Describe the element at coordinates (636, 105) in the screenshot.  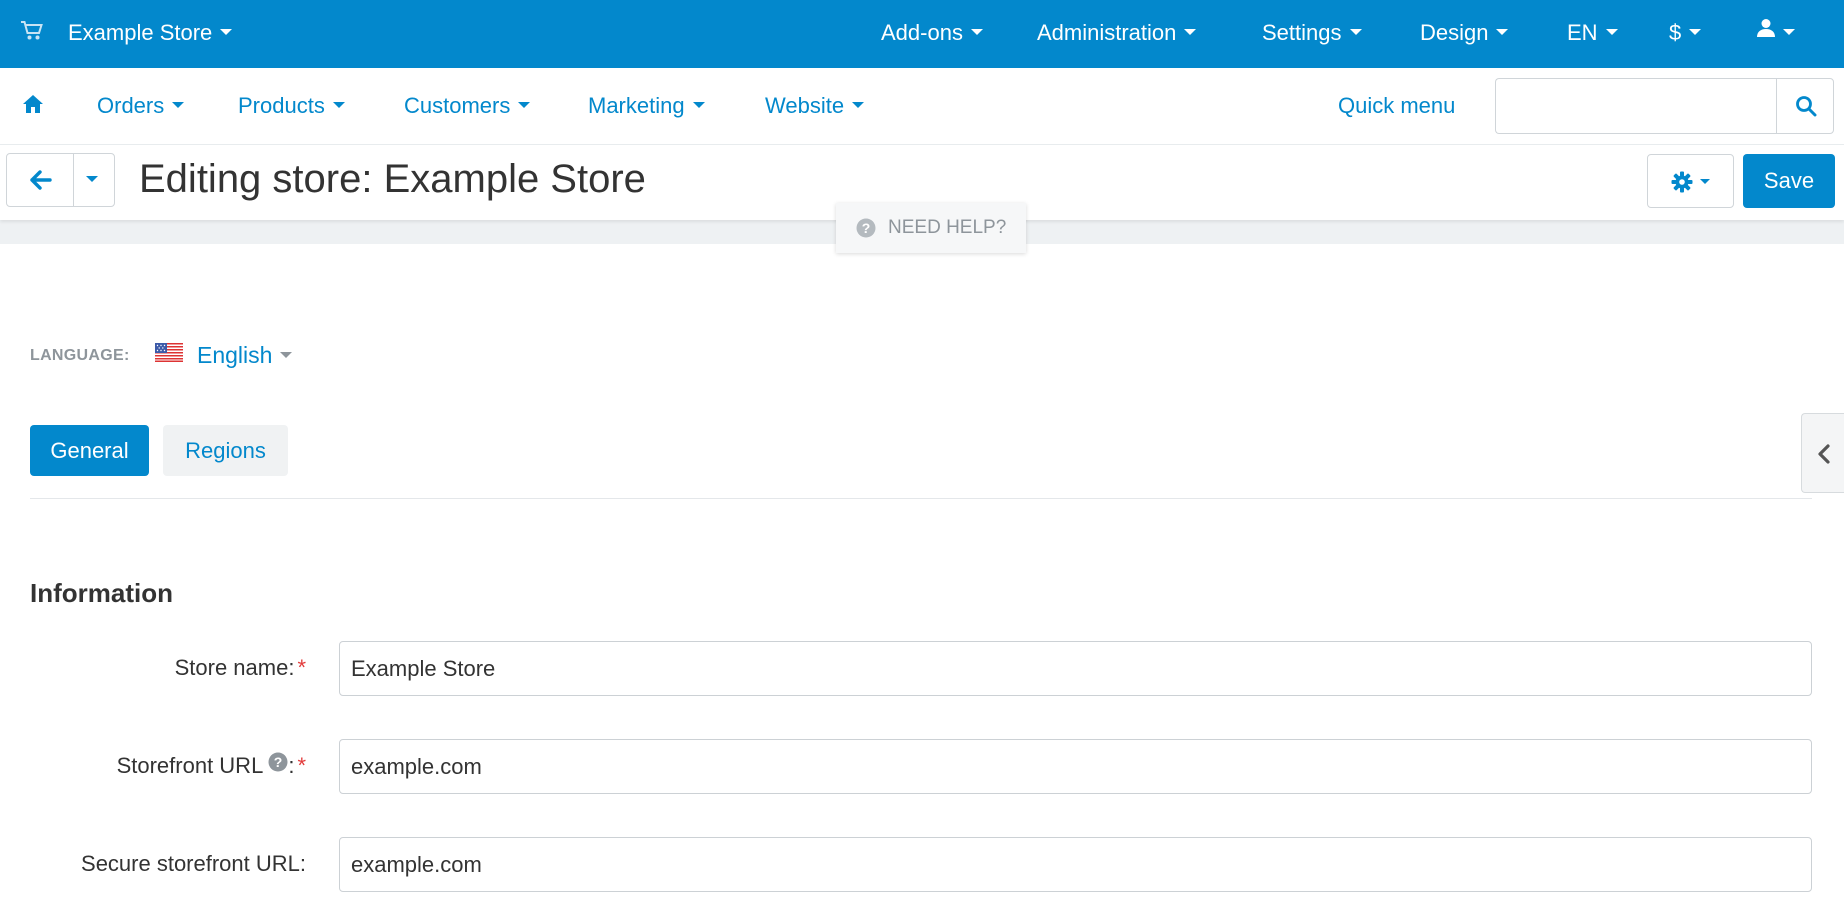
I see `nav-marketing-label: Marketing` at that location.